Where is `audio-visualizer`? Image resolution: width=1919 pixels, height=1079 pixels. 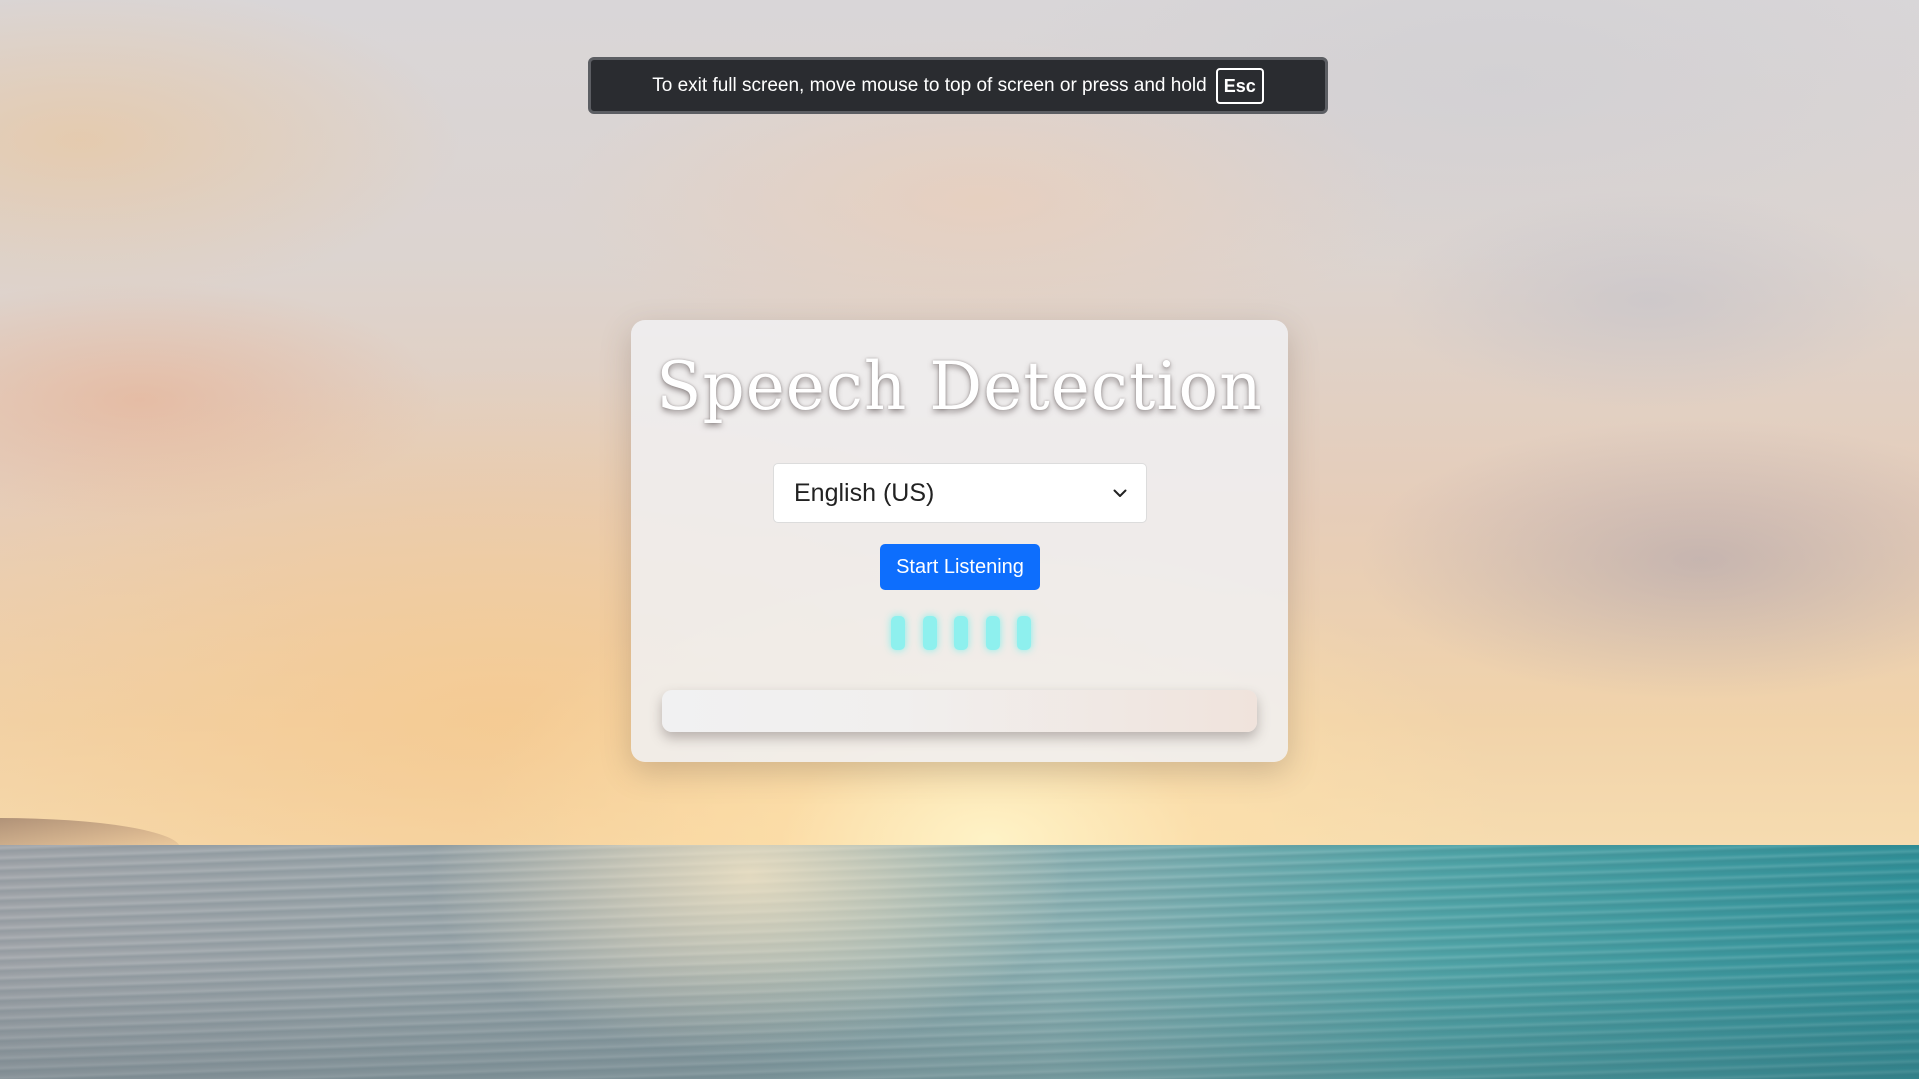 audio-visualizer is located at coordinates (961, 633).